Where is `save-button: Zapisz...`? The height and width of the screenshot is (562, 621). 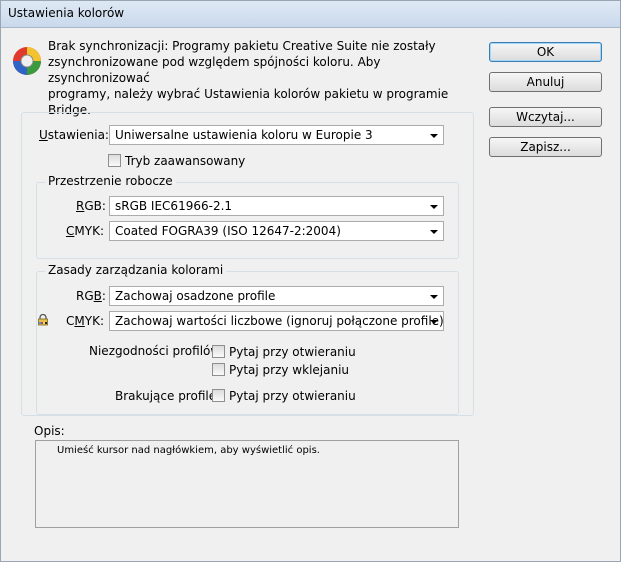 save-button: Zapisz... is located at coordinates (545, 147).